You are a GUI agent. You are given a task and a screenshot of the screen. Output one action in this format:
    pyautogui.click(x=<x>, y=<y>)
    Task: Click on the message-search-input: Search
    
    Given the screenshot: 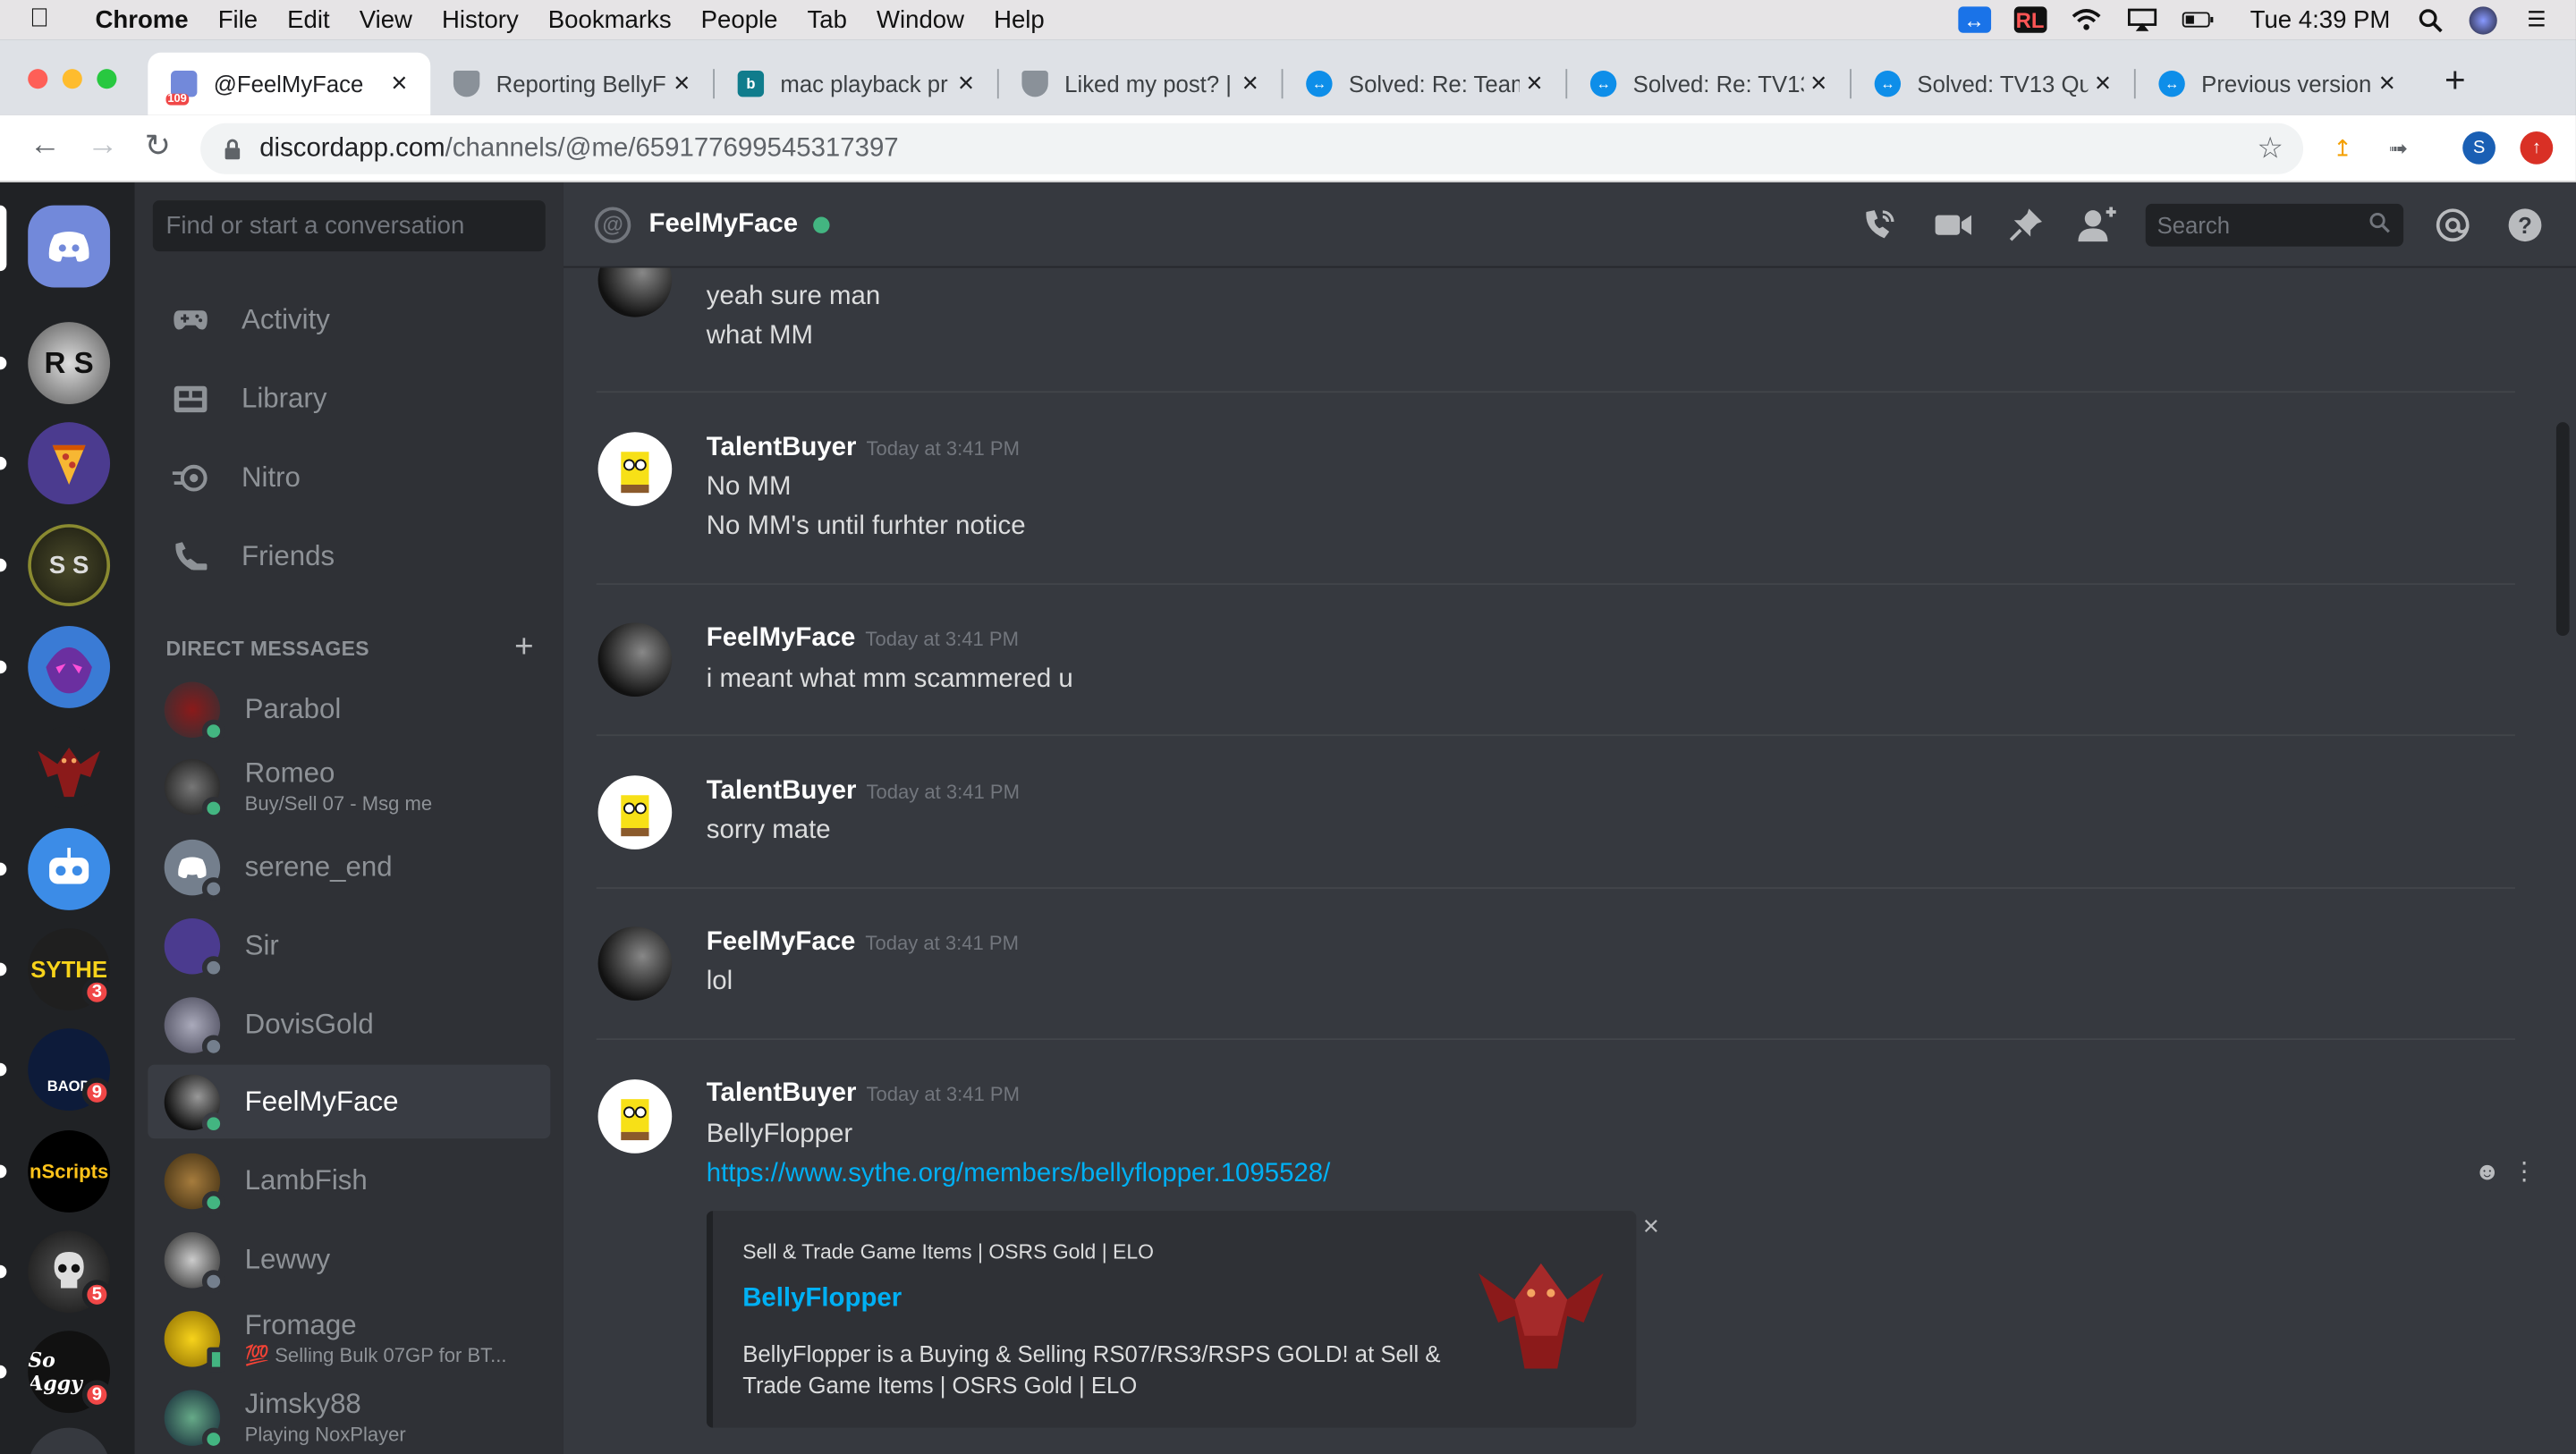 What is the action you would take?
    pyautogui.click(x=2274, y=225)
    